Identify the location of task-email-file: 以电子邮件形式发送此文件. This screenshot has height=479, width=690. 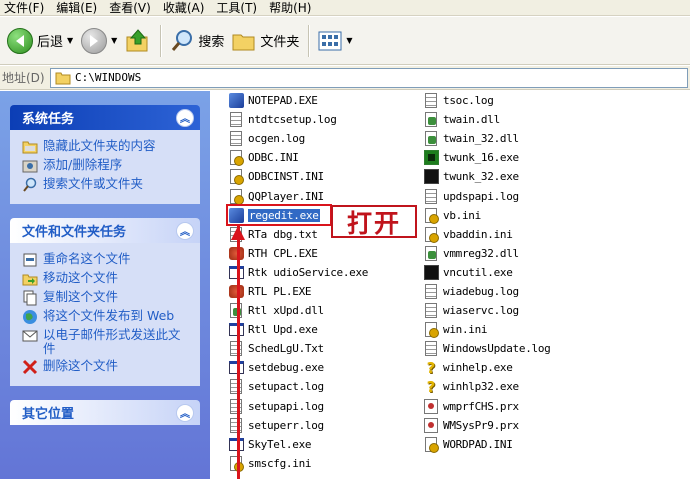
(106, 342).